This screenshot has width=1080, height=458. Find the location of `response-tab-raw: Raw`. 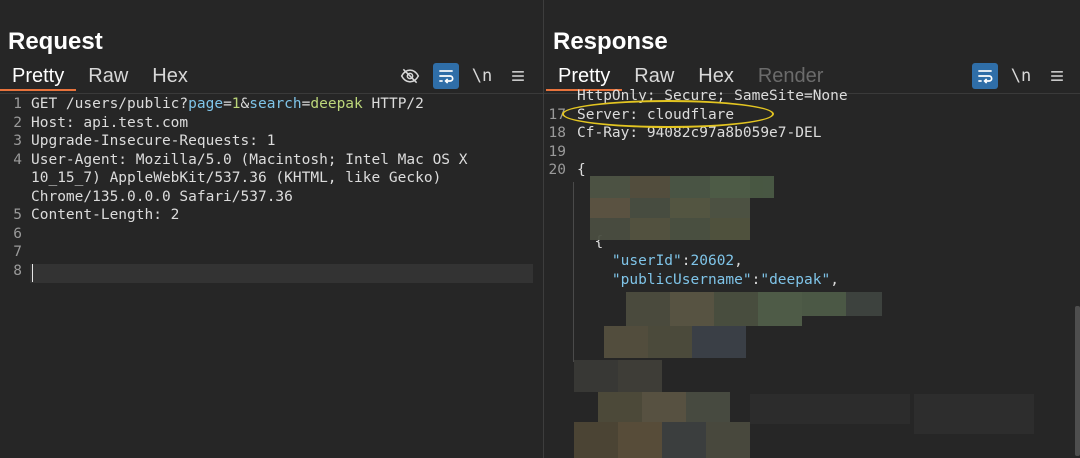

response-tab-raw: Raw is located at coordinates (654, 77).